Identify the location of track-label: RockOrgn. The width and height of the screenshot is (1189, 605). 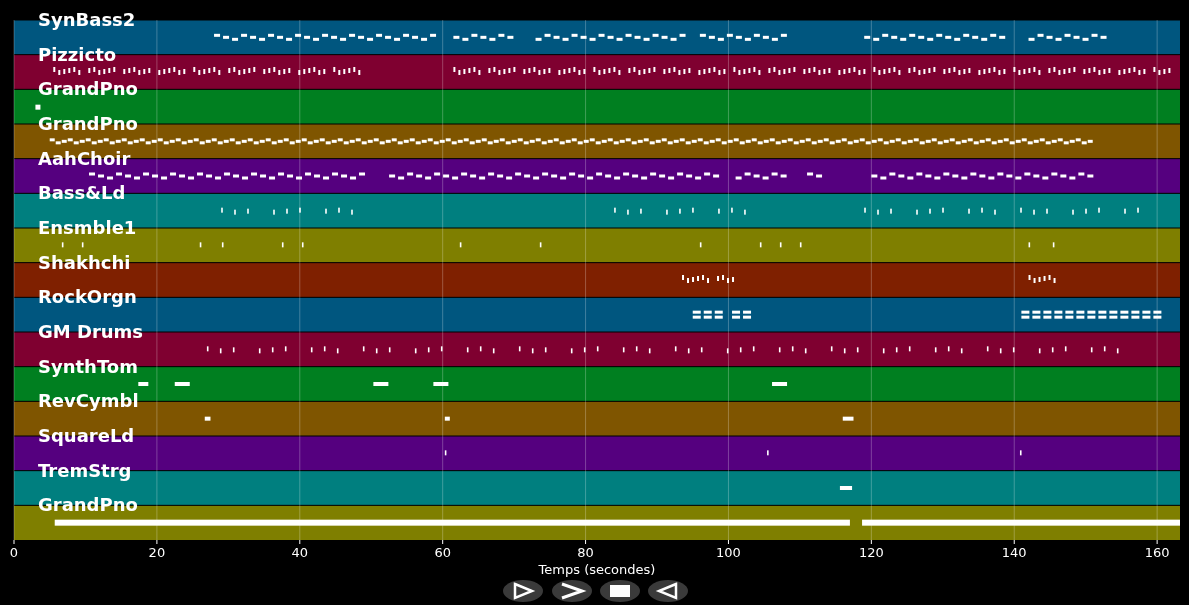
(87, 297).